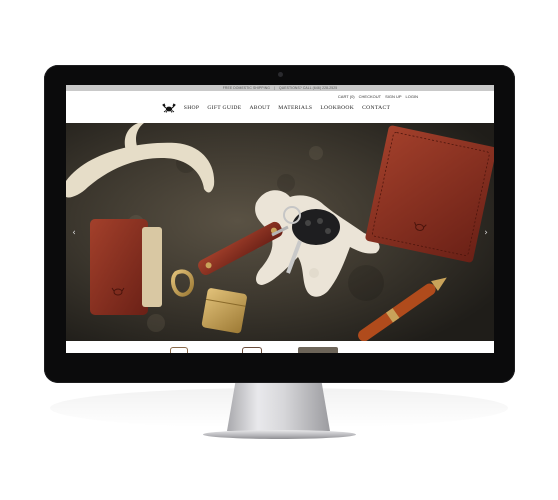 Image resolution: width=558 pixels, height=500 pixels. Describe the element at coordinates (370, 97) in the screenshot. I see `checkout-link: CHECKOUT` at that location.